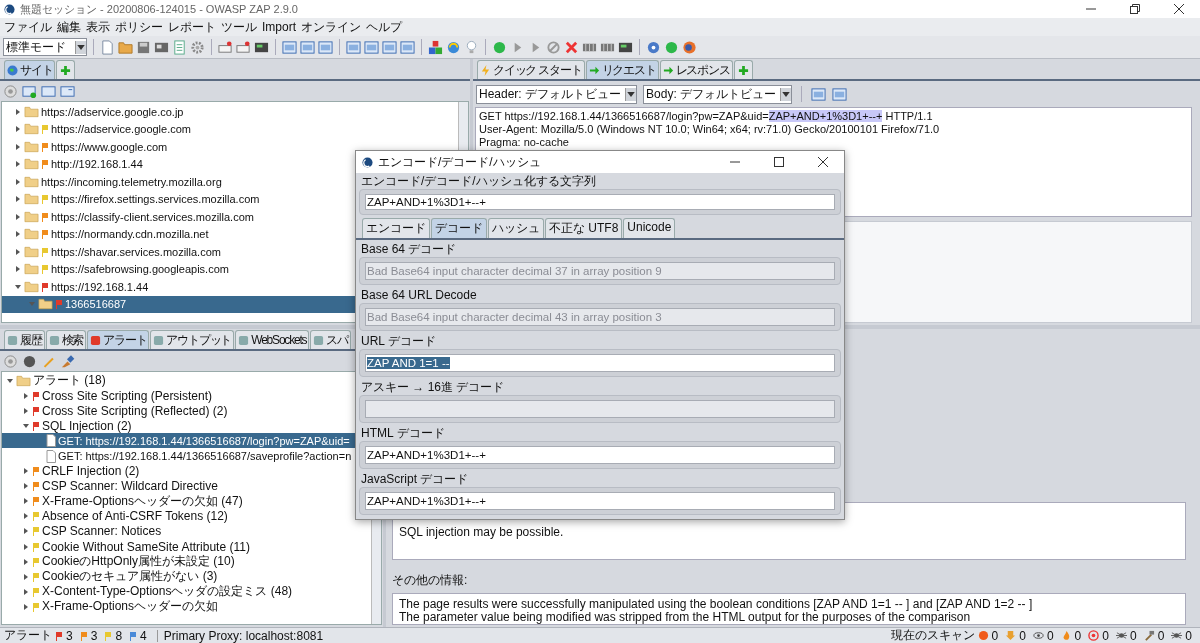 The height and width of the screenshot is (643, 1200). Describe the element at coordinates (478, 181) in the screenshot. I see `field-label: エンコード/デコード/ハッシュ化する文字列` at that location.